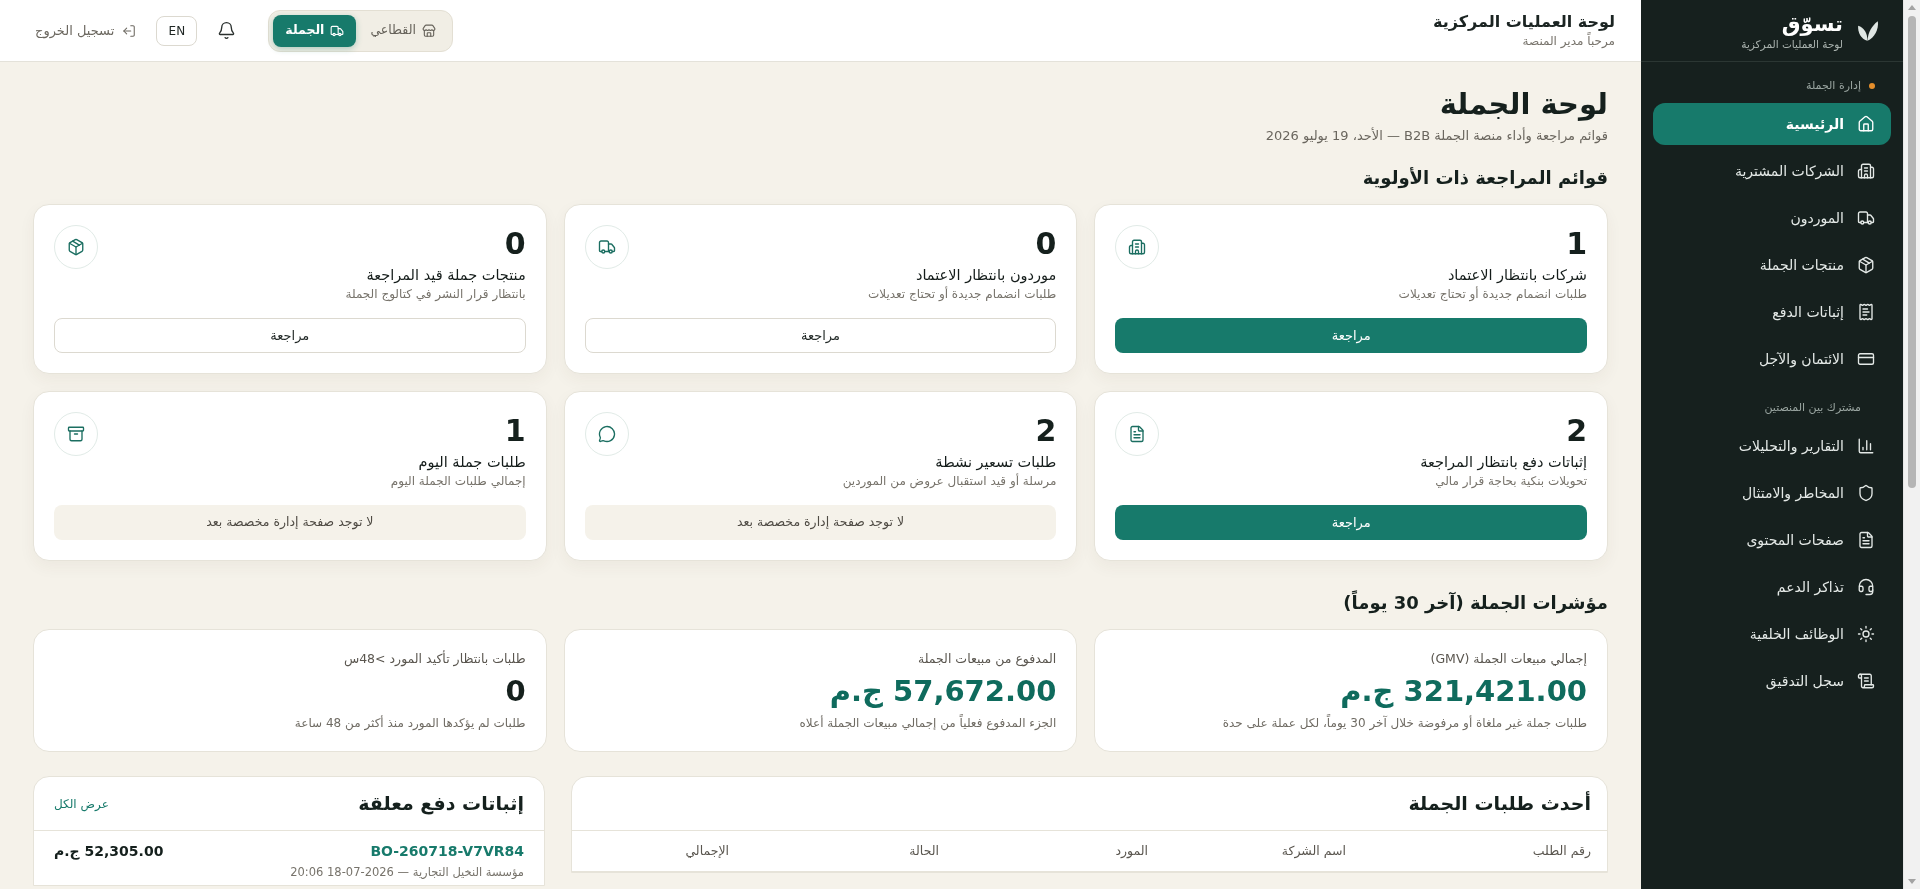  I want to click on kpi-value: 321,421.00 ج.م, so click(1463, 691).